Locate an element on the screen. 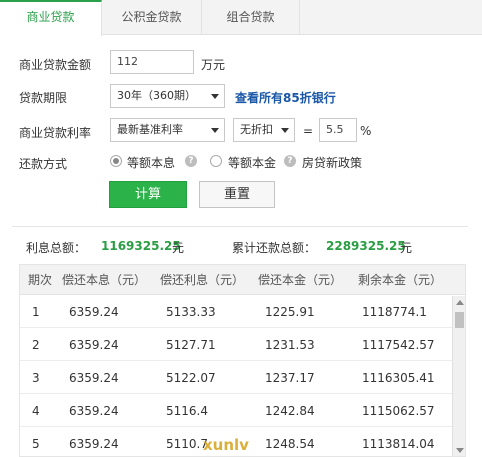 The width and height of the screenshot is (482, 457). view-banks-link: 查看所有85折银行 is located at coordinates (285, 97).